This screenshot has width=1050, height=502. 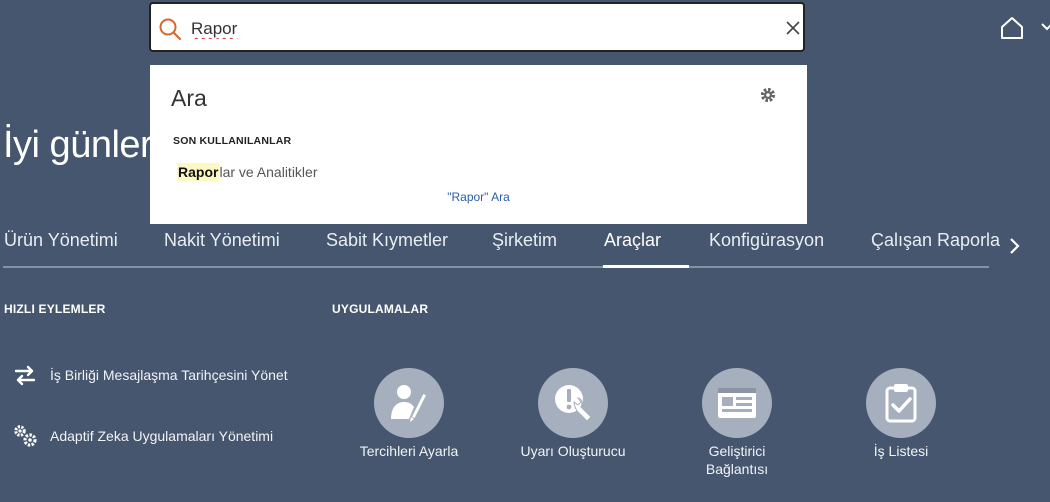 I want to click on app-label: Geliştirici Bağlantısı, so click(x=737, y=460).